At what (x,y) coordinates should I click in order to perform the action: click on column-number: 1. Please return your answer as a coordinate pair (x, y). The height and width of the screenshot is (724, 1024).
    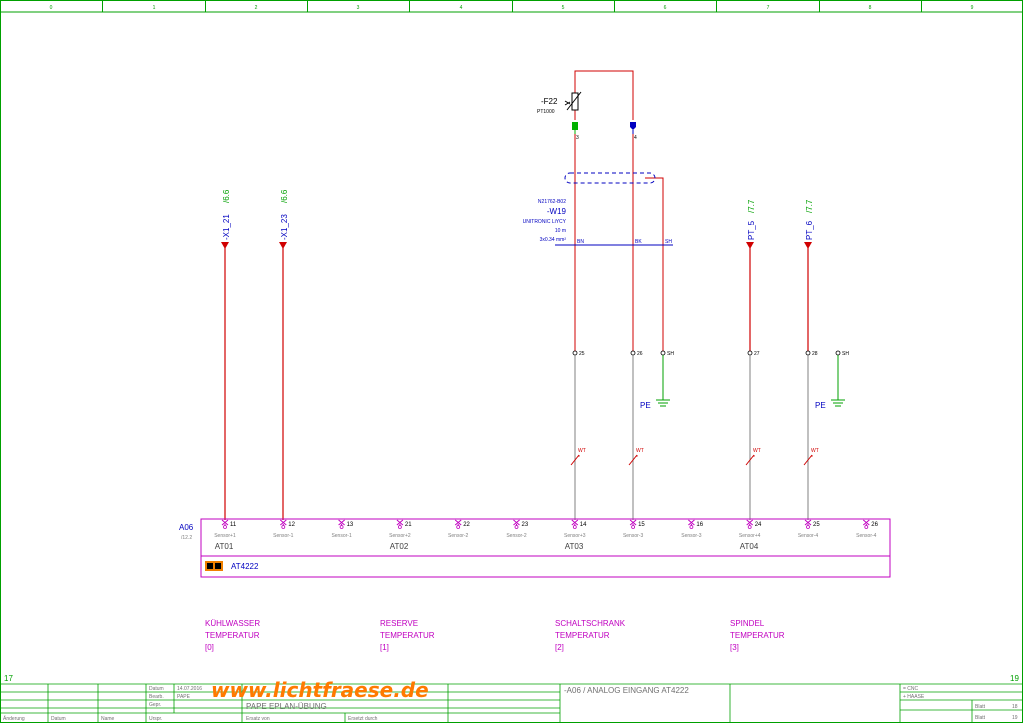
    Looking at the image, I should click on (154, 8).